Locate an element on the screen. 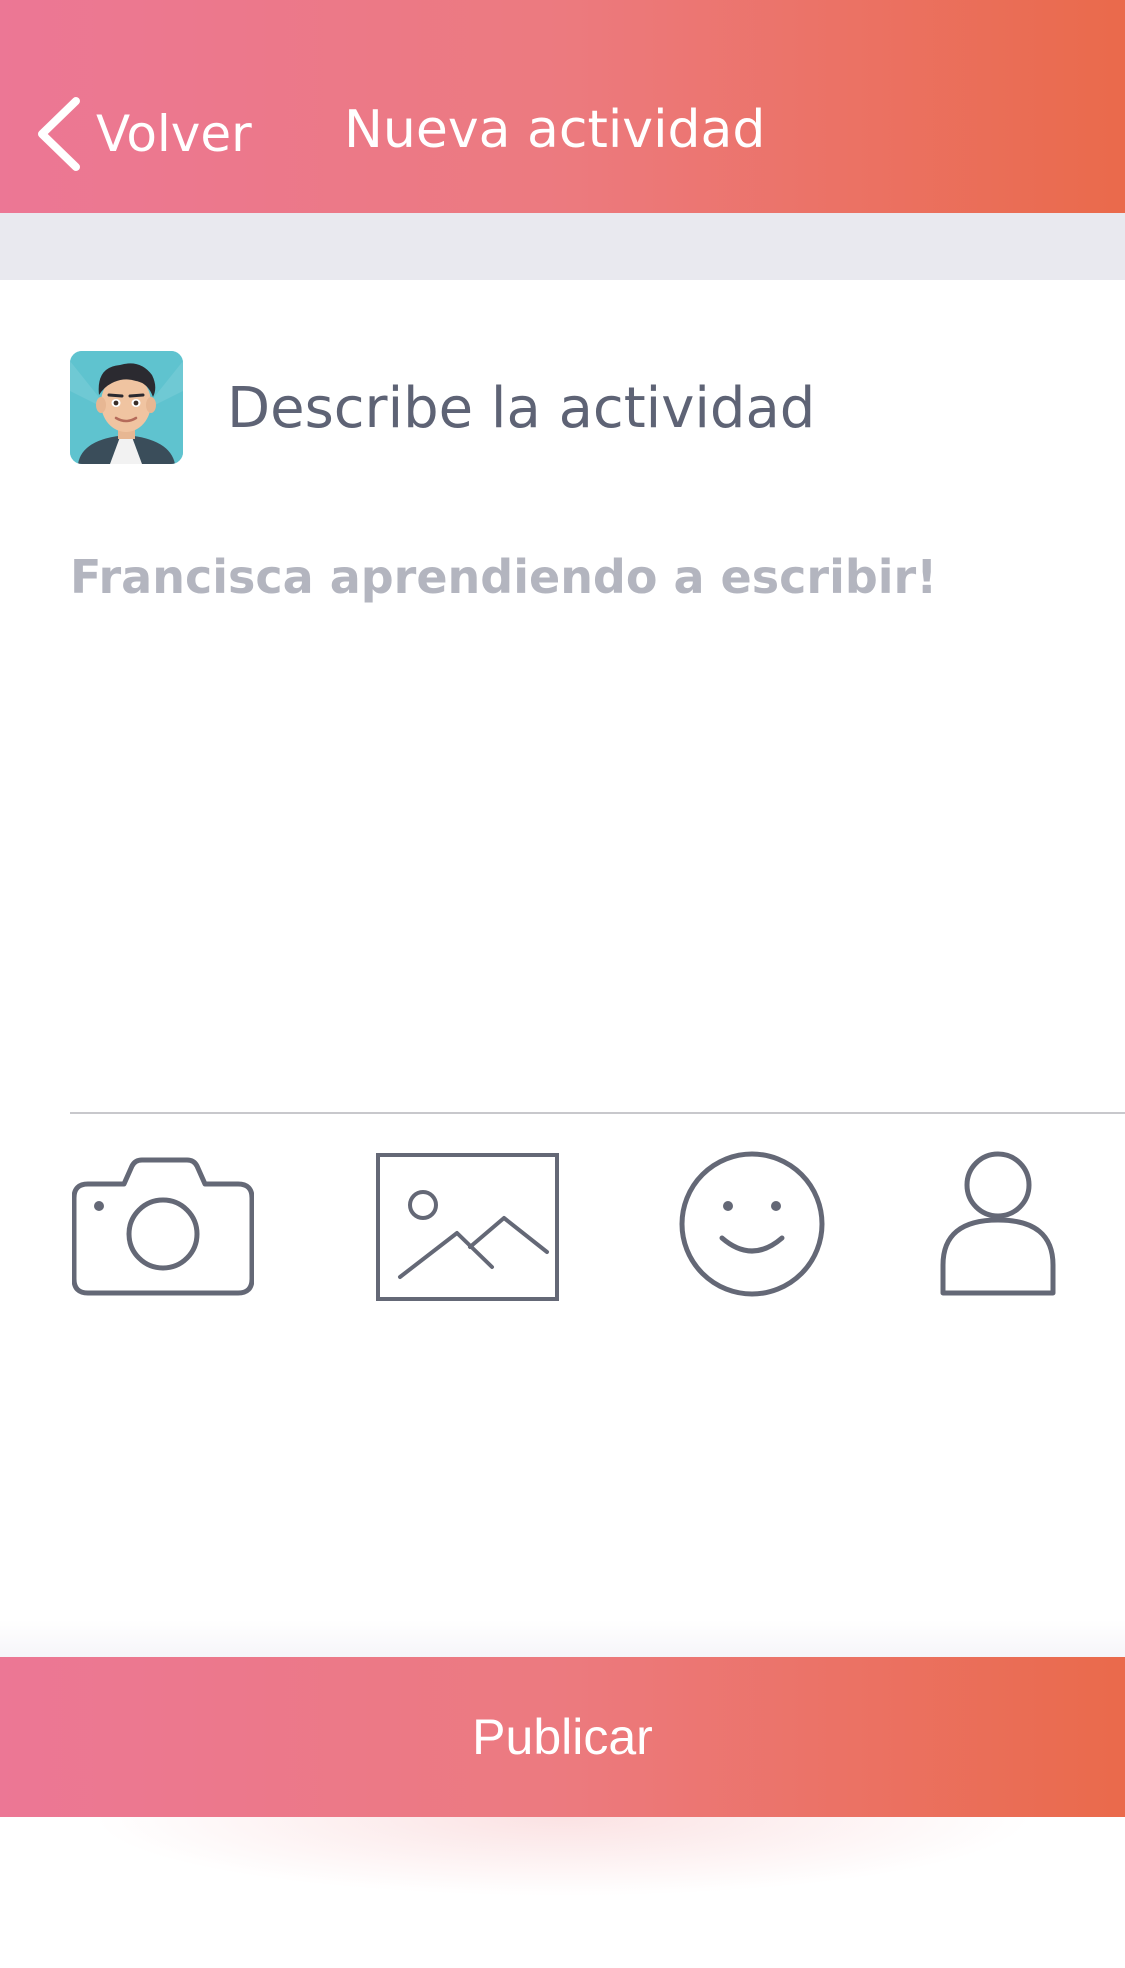 Image resolution: width=1125 pixels, height=1968 pixels. add-emoji-button is located at coordinates (752, 1224).